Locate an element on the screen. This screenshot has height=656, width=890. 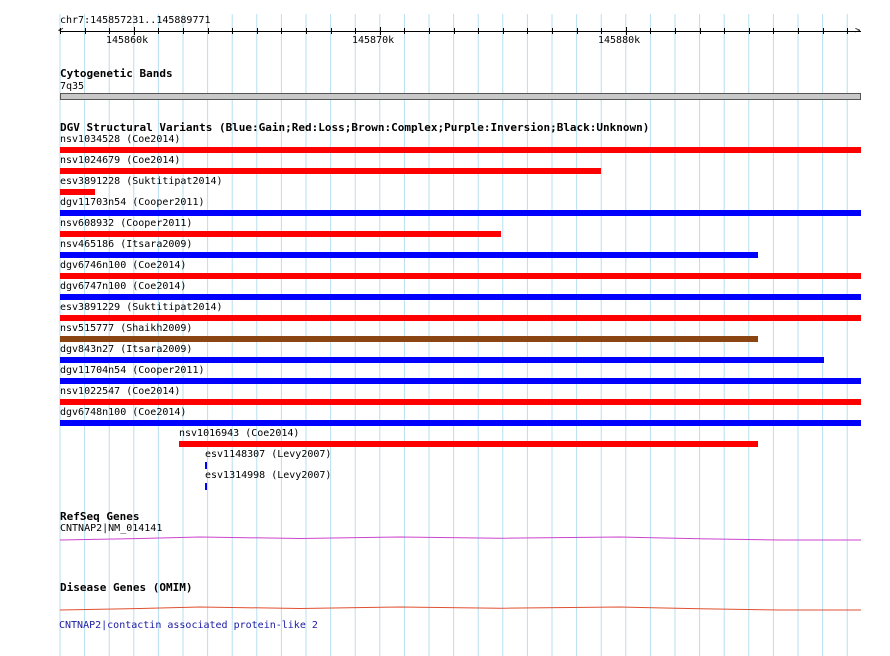
variant-label: esv1148307 (Levy2007) is located at coordinates (268, 455).